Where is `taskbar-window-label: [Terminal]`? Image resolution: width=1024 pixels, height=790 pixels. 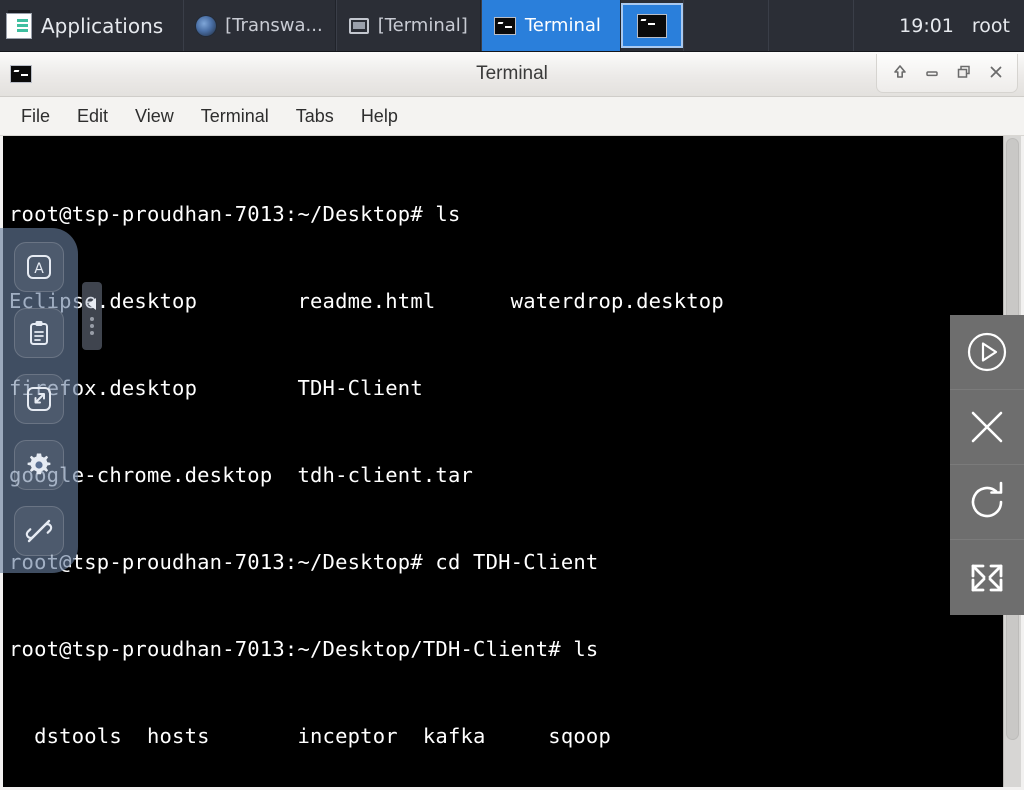
taskbar-window-label: [Terminal] is located at coordinates (422, 25).